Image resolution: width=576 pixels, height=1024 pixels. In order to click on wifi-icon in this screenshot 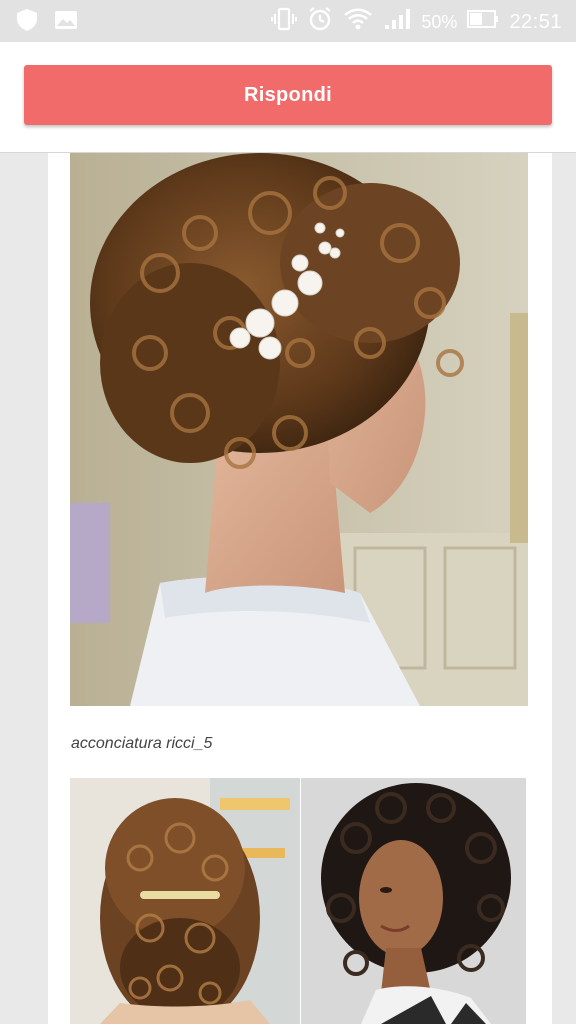, I will do `click(358, 22)`.